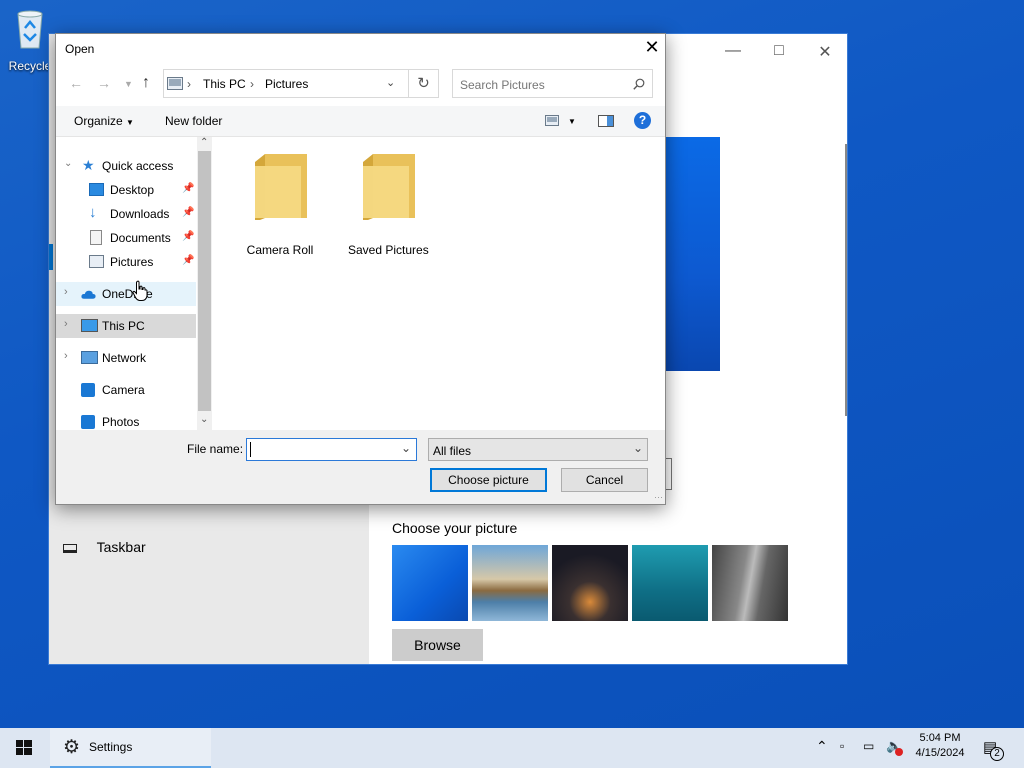 Image resolution: width=1024 pixels, height=768 pixels. Describe the element at coordinates (72, 747) in the screenshot. I see `gear-icon: ⚙` at that location.